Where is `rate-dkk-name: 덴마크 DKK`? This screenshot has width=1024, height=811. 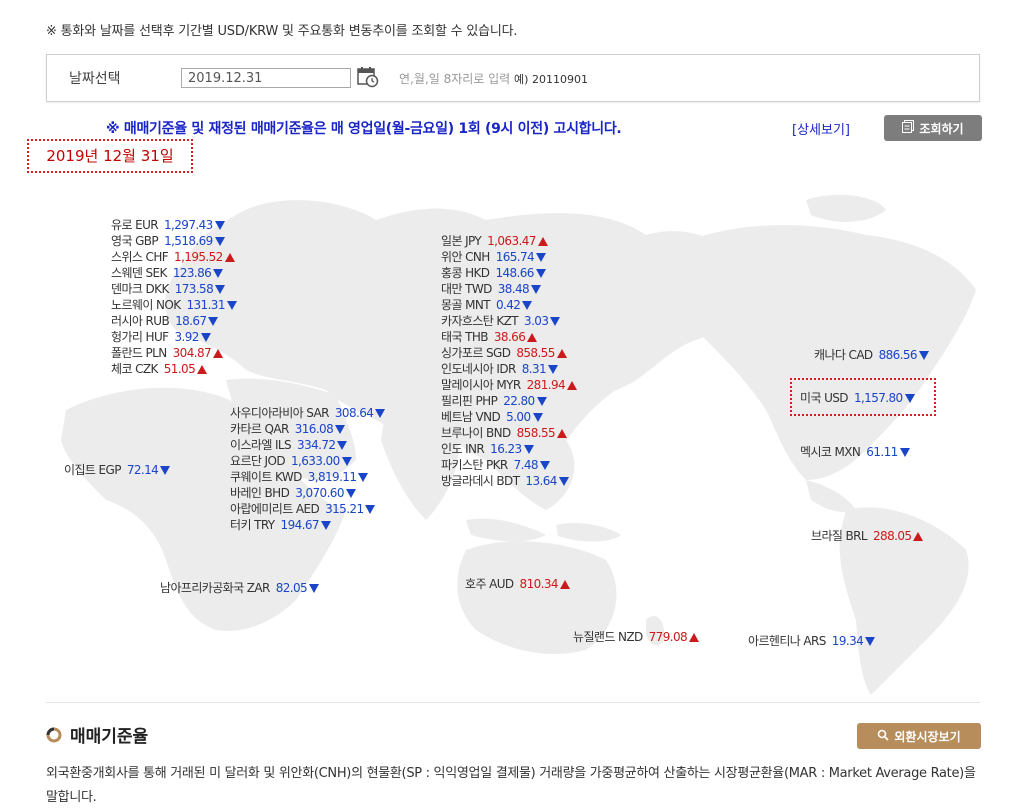 rate-dkk-name: 덴마크 DKK is located at coordinates (140, 289).